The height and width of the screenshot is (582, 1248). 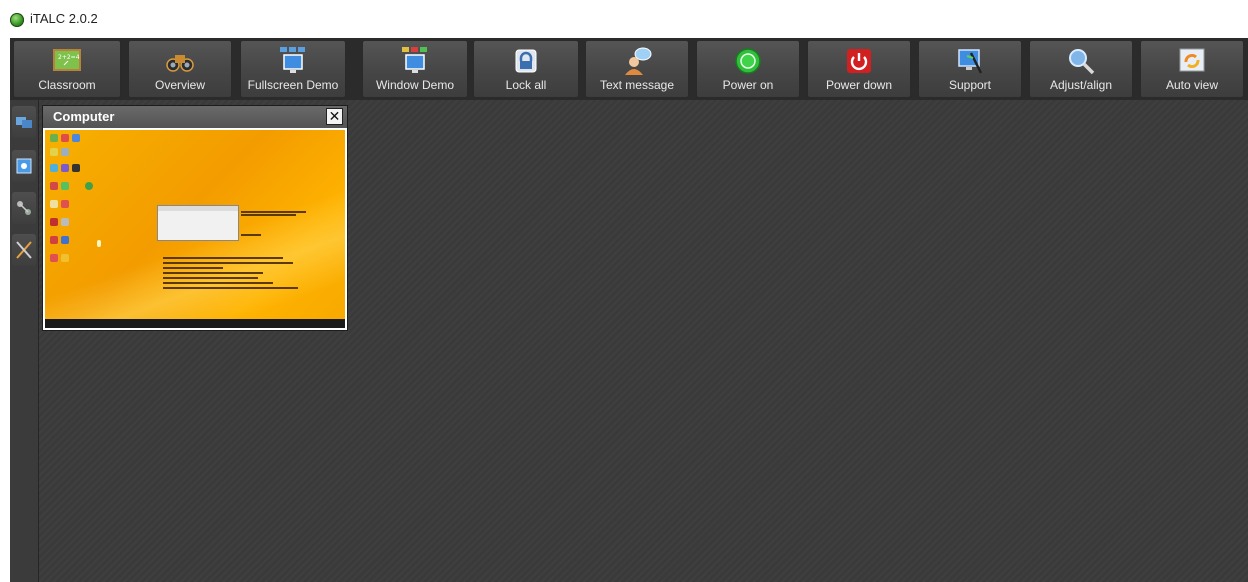 I want to click on computer-panel-header: Computer ✕, so click(x=195, y=117).